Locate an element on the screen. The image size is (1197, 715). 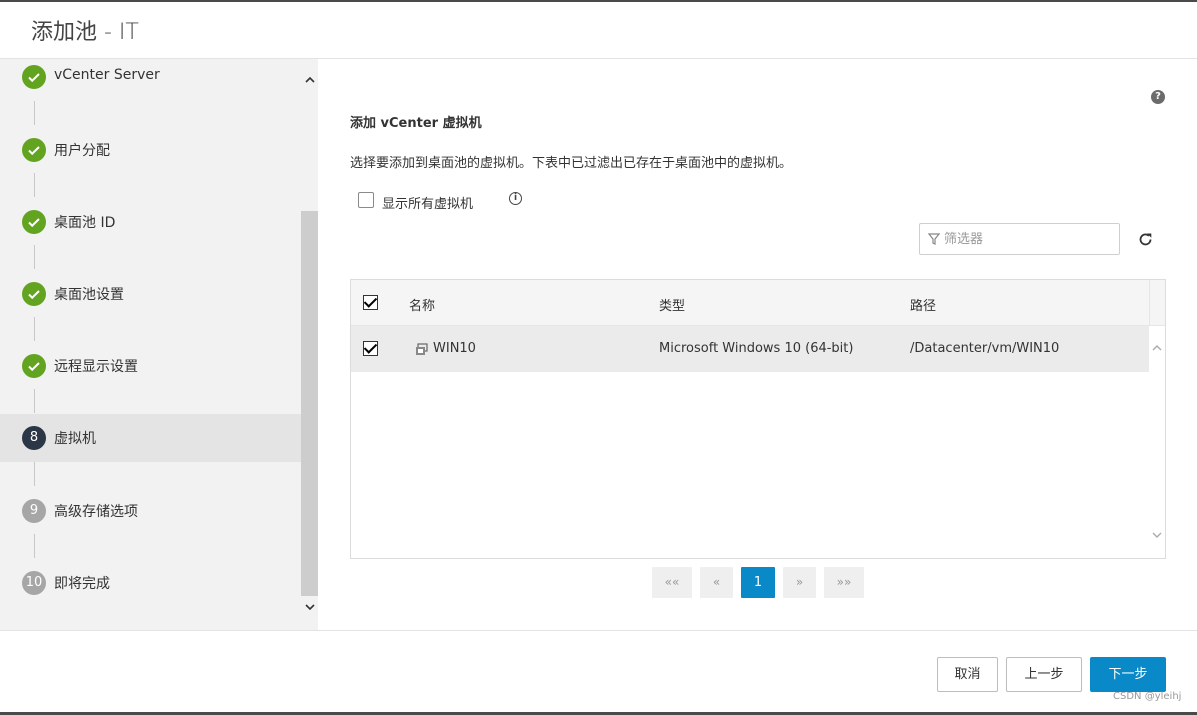
table-header-corner is located at coordinates (1157, 303).